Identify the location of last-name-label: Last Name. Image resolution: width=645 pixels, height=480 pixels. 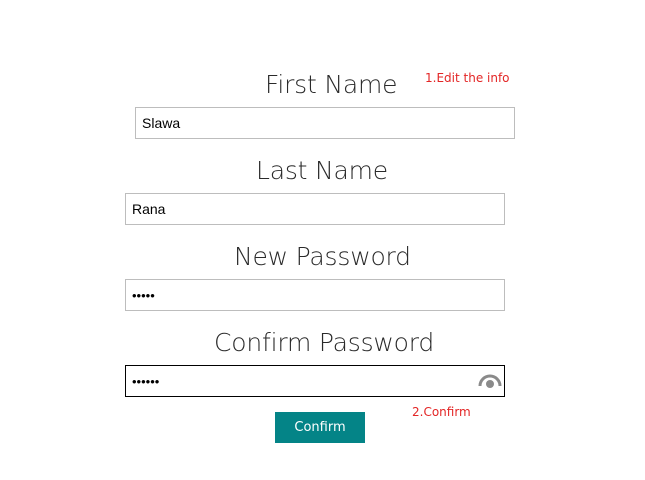
(322, 170).